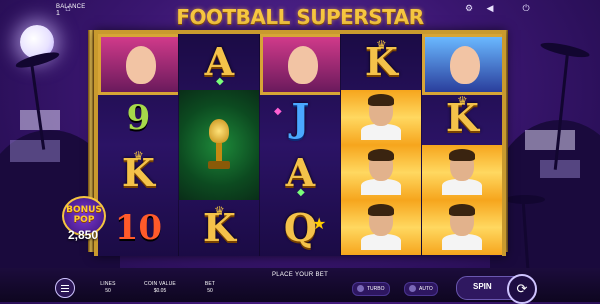  Describe the element at coordinates (84, 210) in the screenshot. I see `bonus-label-line1: BONUS` at that location.